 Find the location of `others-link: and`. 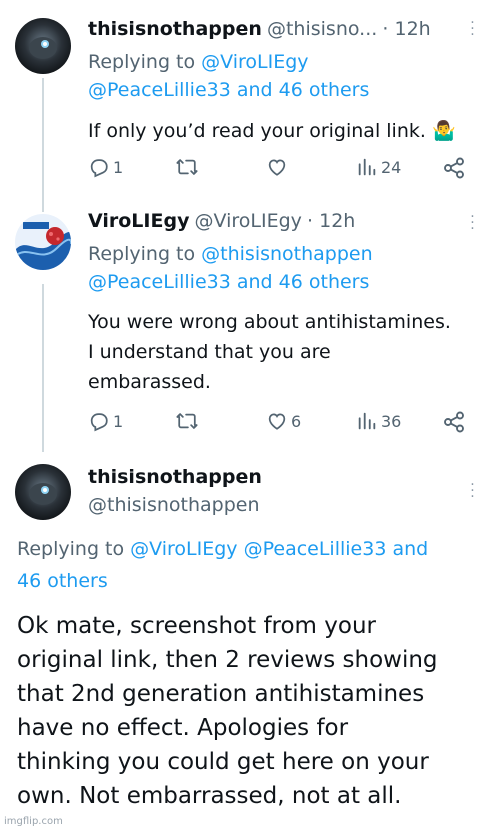

others-link: and is located at coordinates (407, 549).